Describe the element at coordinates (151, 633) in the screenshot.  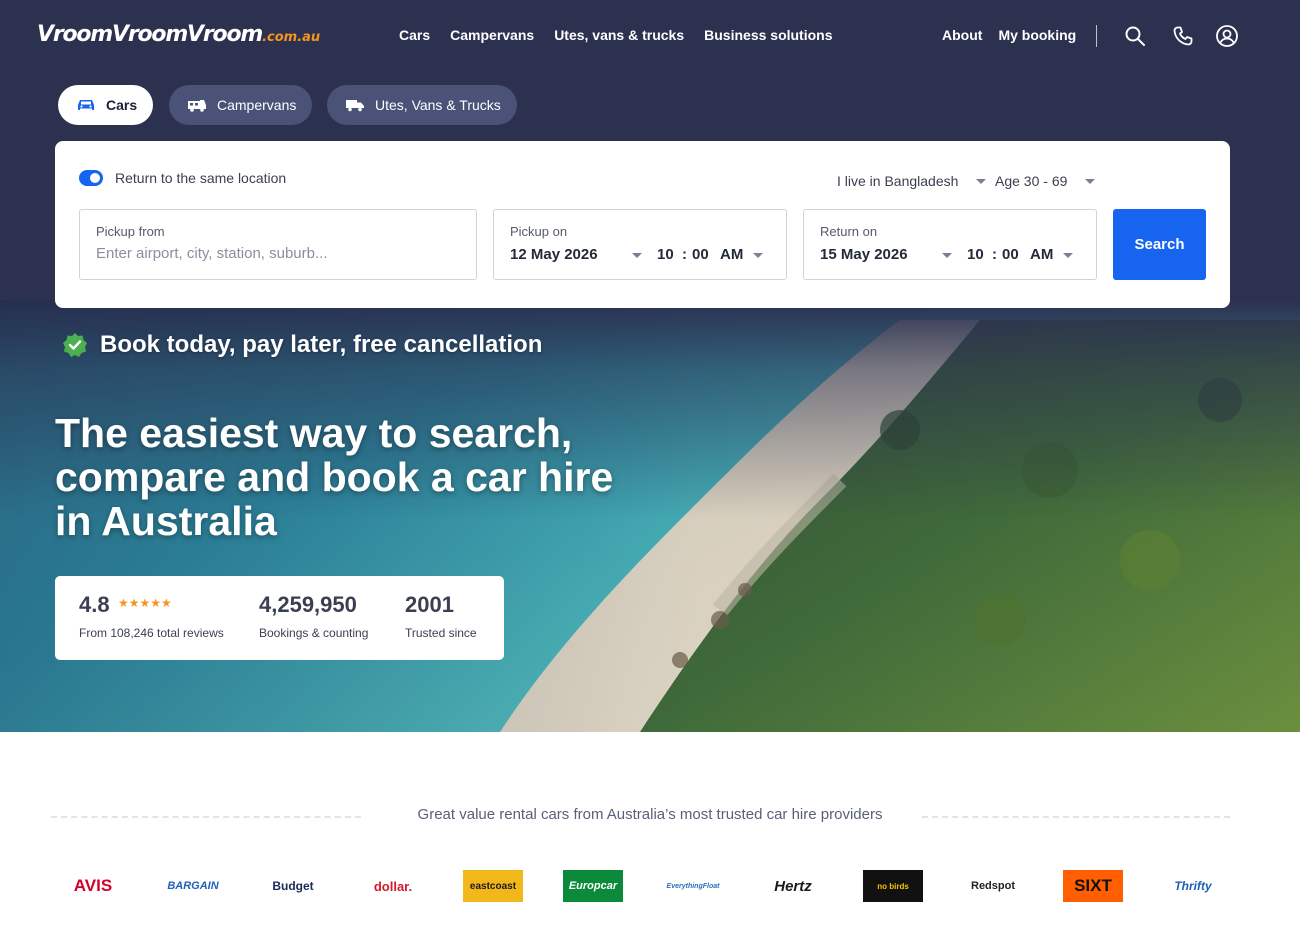
I see `rating-caption: From 108,246 total reviews` at that location.